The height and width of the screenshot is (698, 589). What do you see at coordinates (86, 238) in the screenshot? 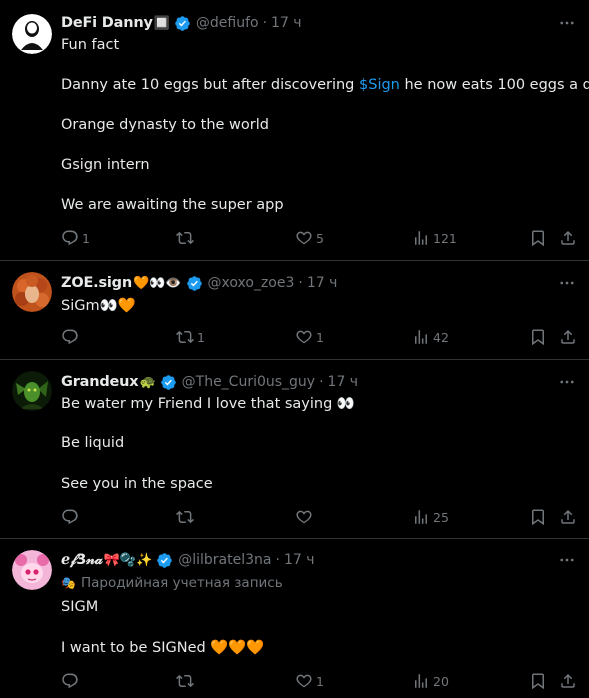
I see `reply-count: 1` at bounding box center [86, 238].